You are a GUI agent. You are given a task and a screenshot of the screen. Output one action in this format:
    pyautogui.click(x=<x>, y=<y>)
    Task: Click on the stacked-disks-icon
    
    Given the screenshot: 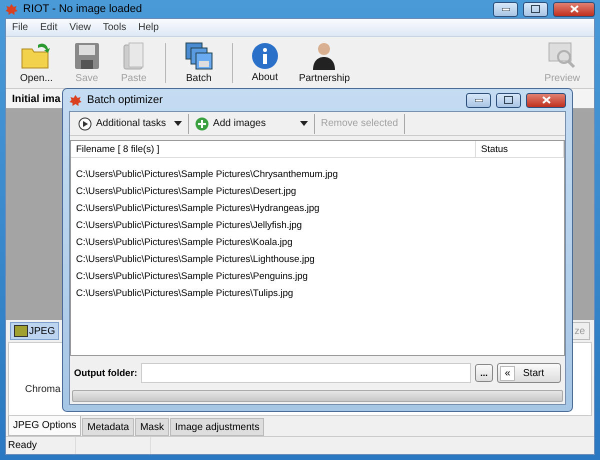 What is the action you would take?
    pyautogui.click(x=199, y=56)
    